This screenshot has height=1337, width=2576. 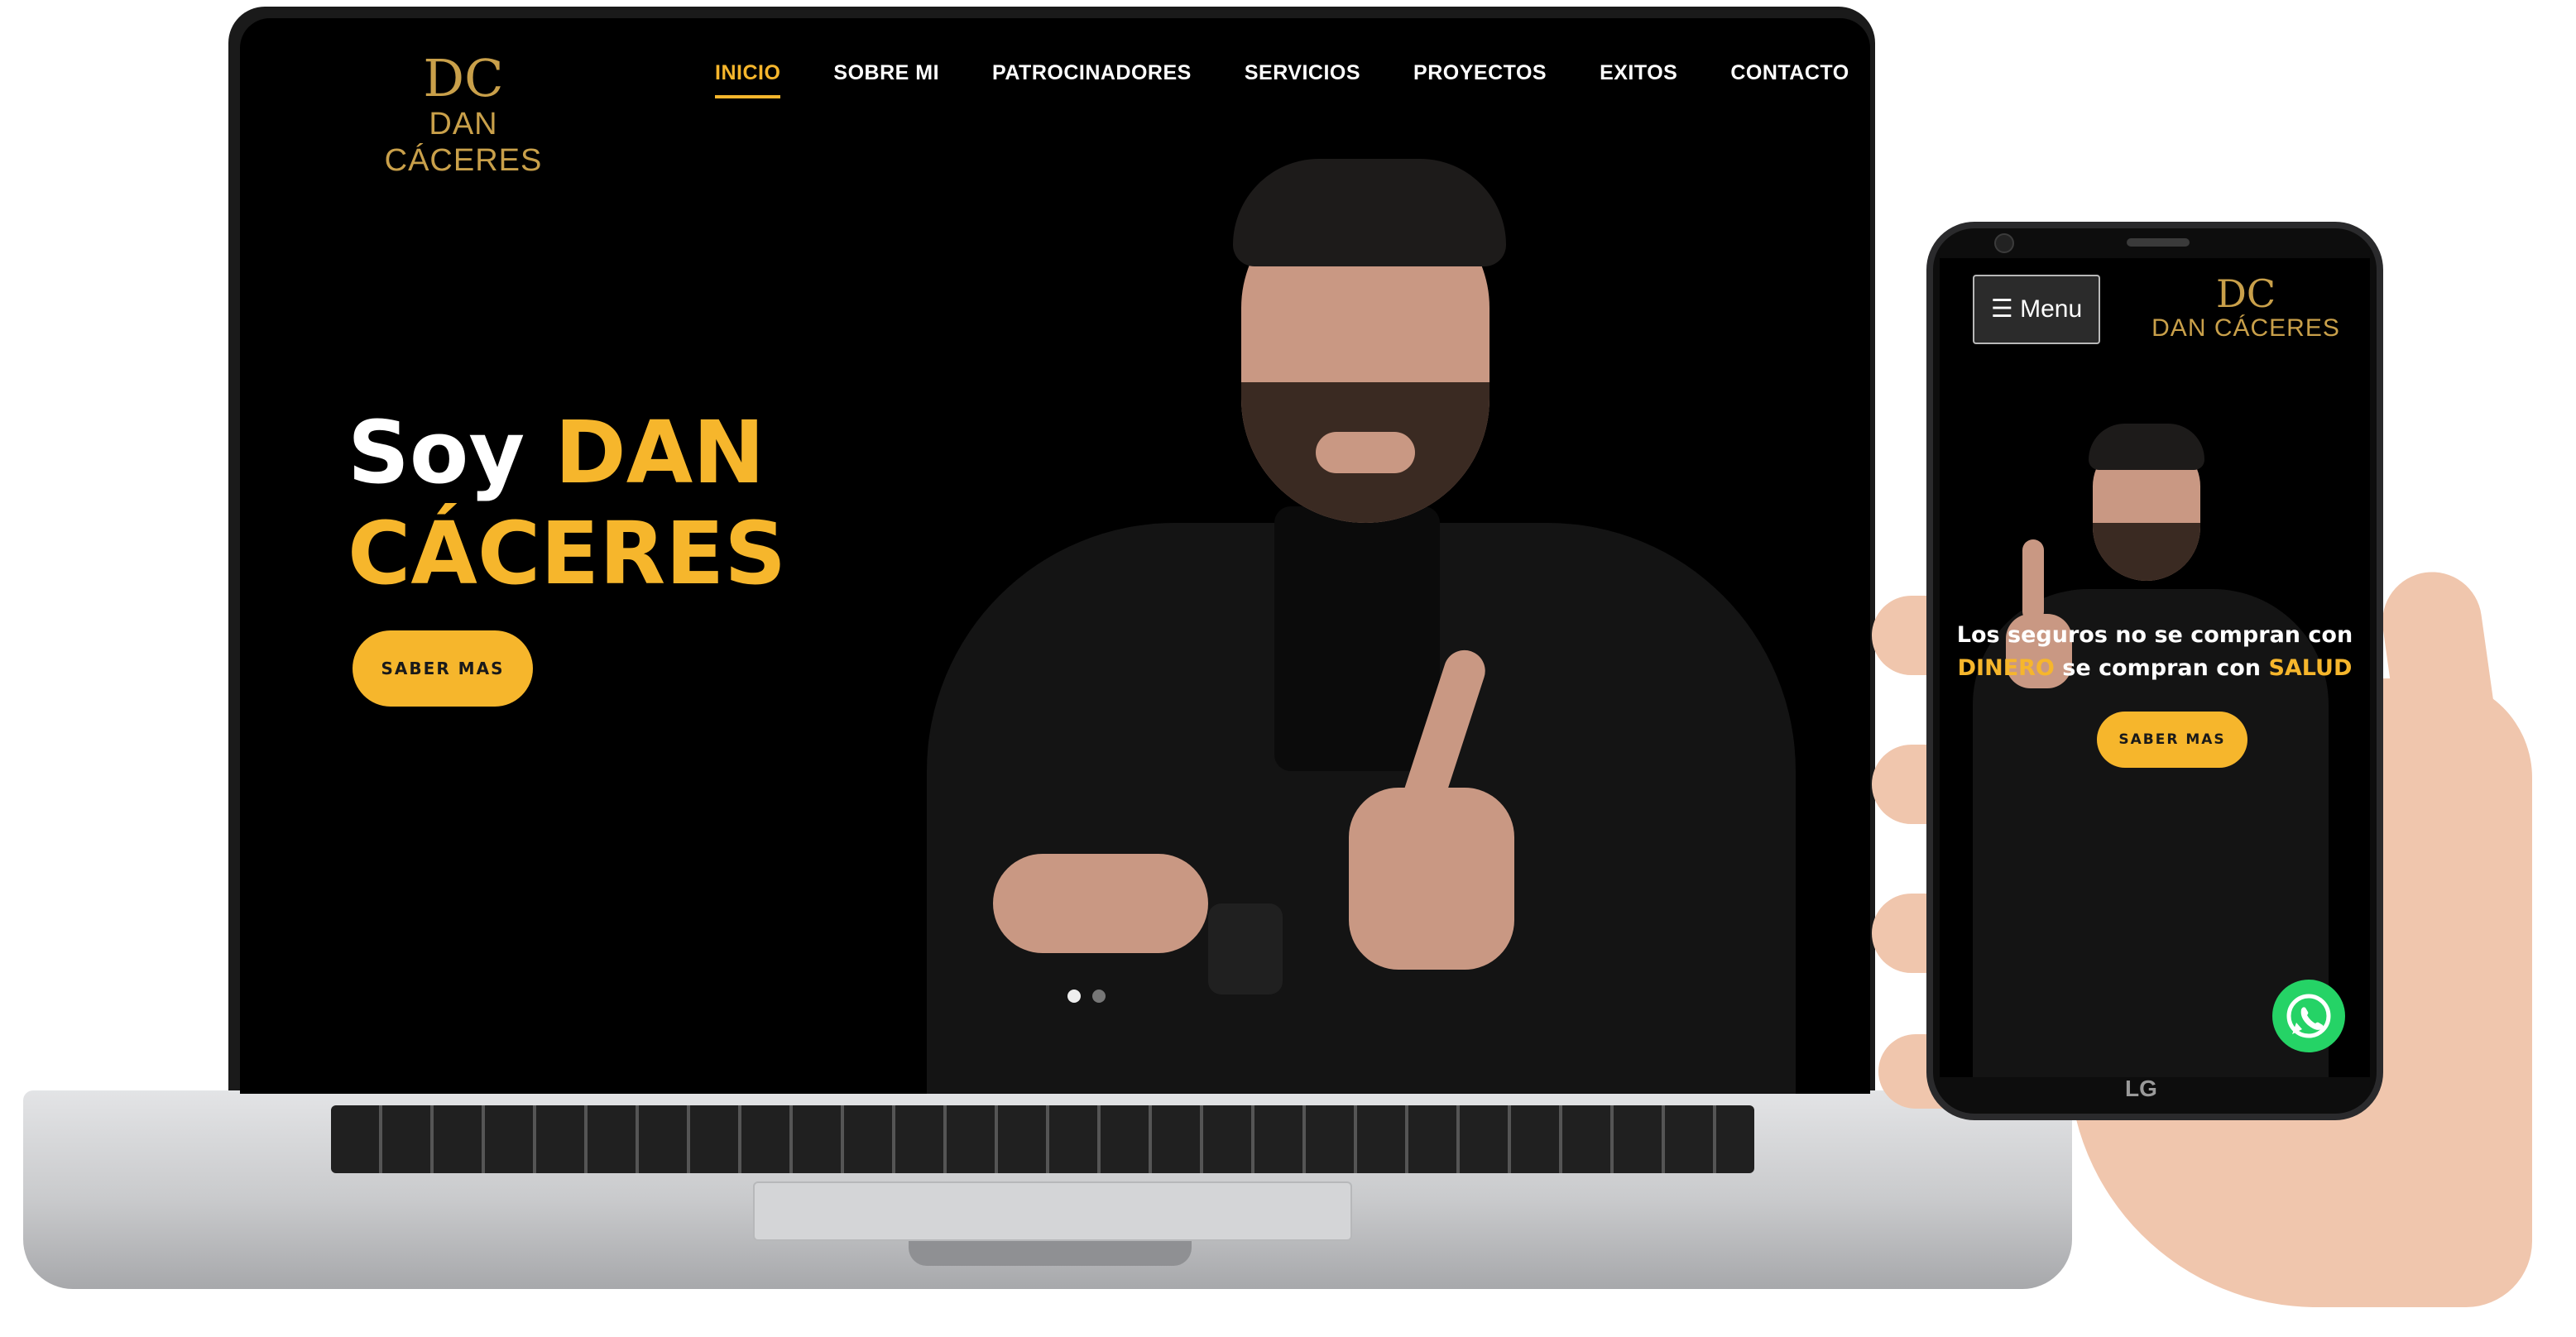 What do you see at coordinates (2037, 309) in the screenshot?
I see `mobile-menu-button: ☰ Menu` at bounding box center [2037, 309].